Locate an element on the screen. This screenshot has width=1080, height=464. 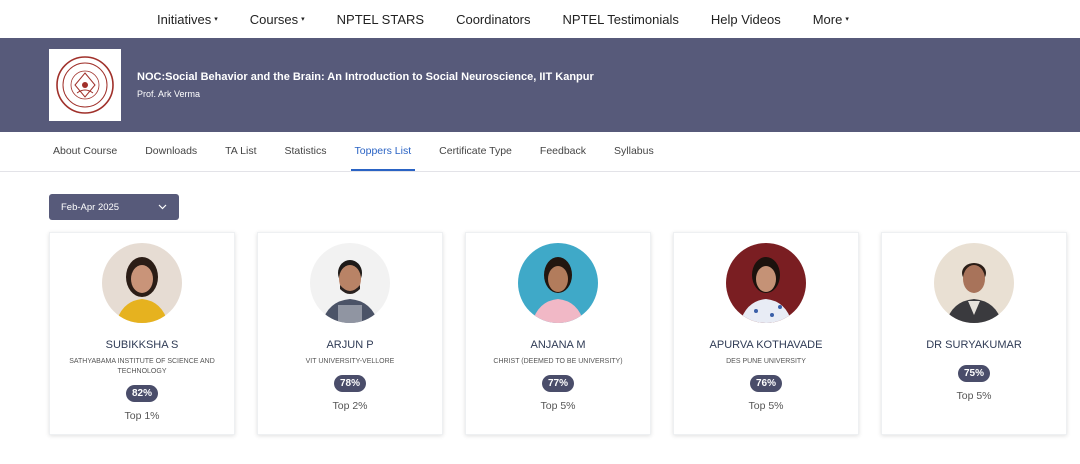
score-badge: 76% is located at coordinates (765, 383).